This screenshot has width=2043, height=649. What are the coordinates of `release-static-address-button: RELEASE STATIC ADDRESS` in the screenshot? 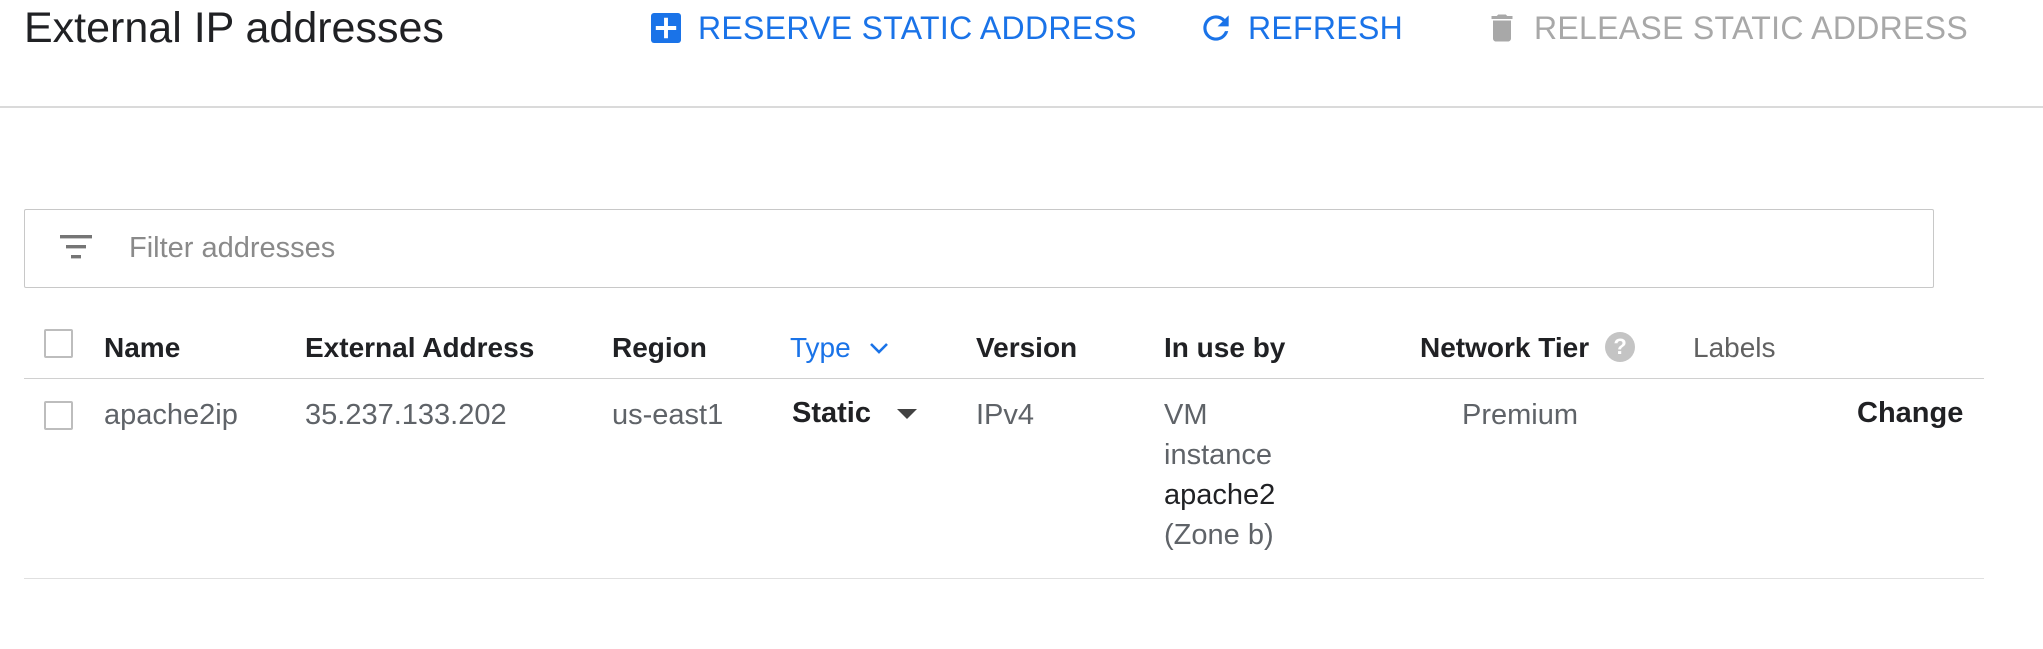 It's located at (1725, 28).